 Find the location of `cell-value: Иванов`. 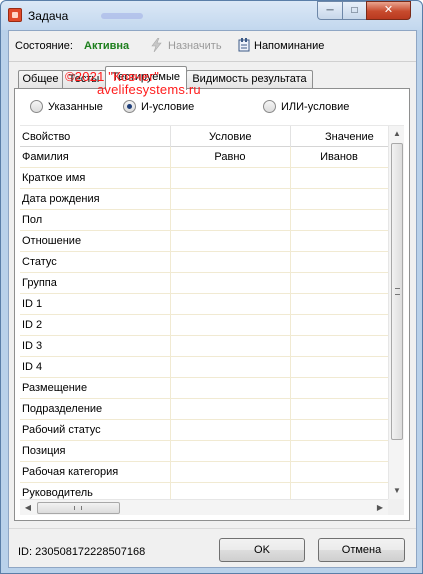

cell-value: Иванов is located at coordinates (339, 157).